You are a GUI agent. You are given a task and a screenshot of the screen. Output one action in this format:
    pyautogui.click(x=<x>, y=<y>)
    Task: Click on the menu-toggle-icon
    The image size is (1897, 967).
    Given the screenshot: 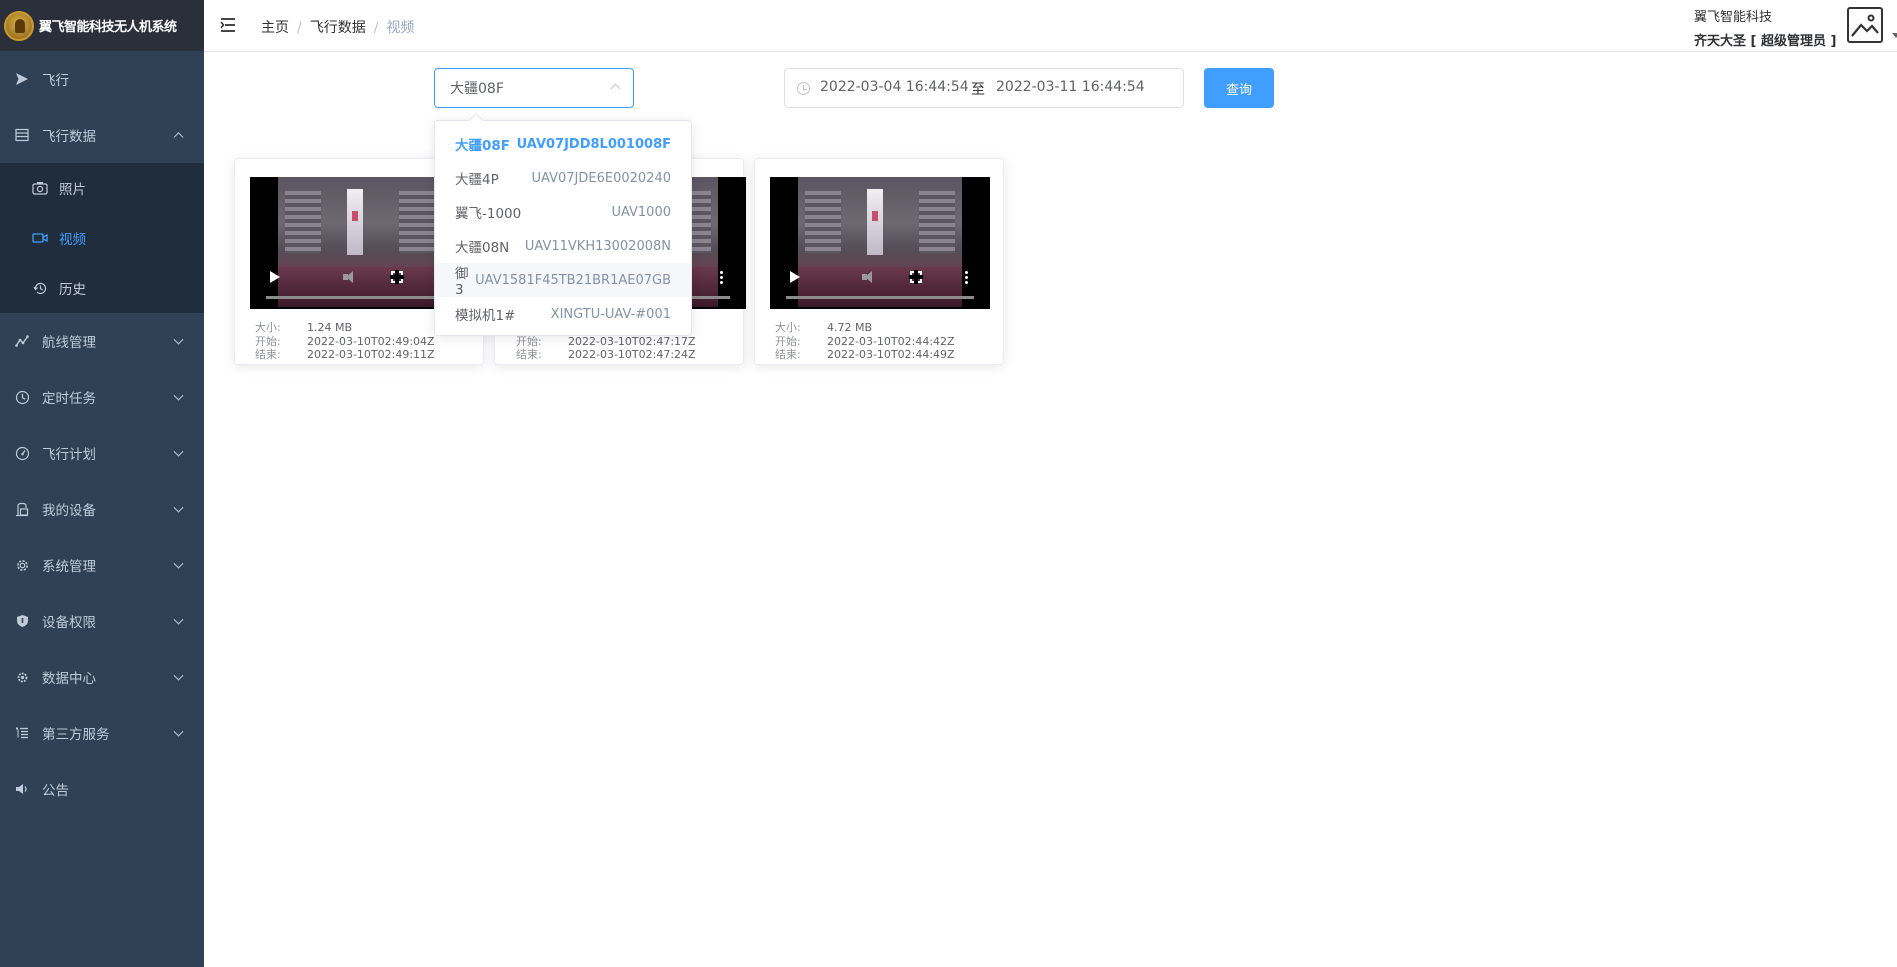 What is the action you would take?
    pyautogui.click(x=229, y=25)
    